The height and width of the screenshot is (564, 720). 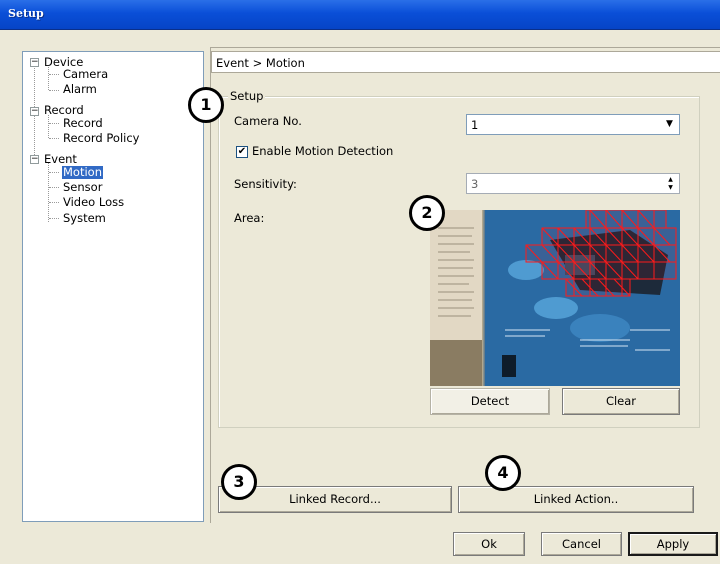 I want to click on linked-action-label: Linked Action.., so click(x=576, y=499).